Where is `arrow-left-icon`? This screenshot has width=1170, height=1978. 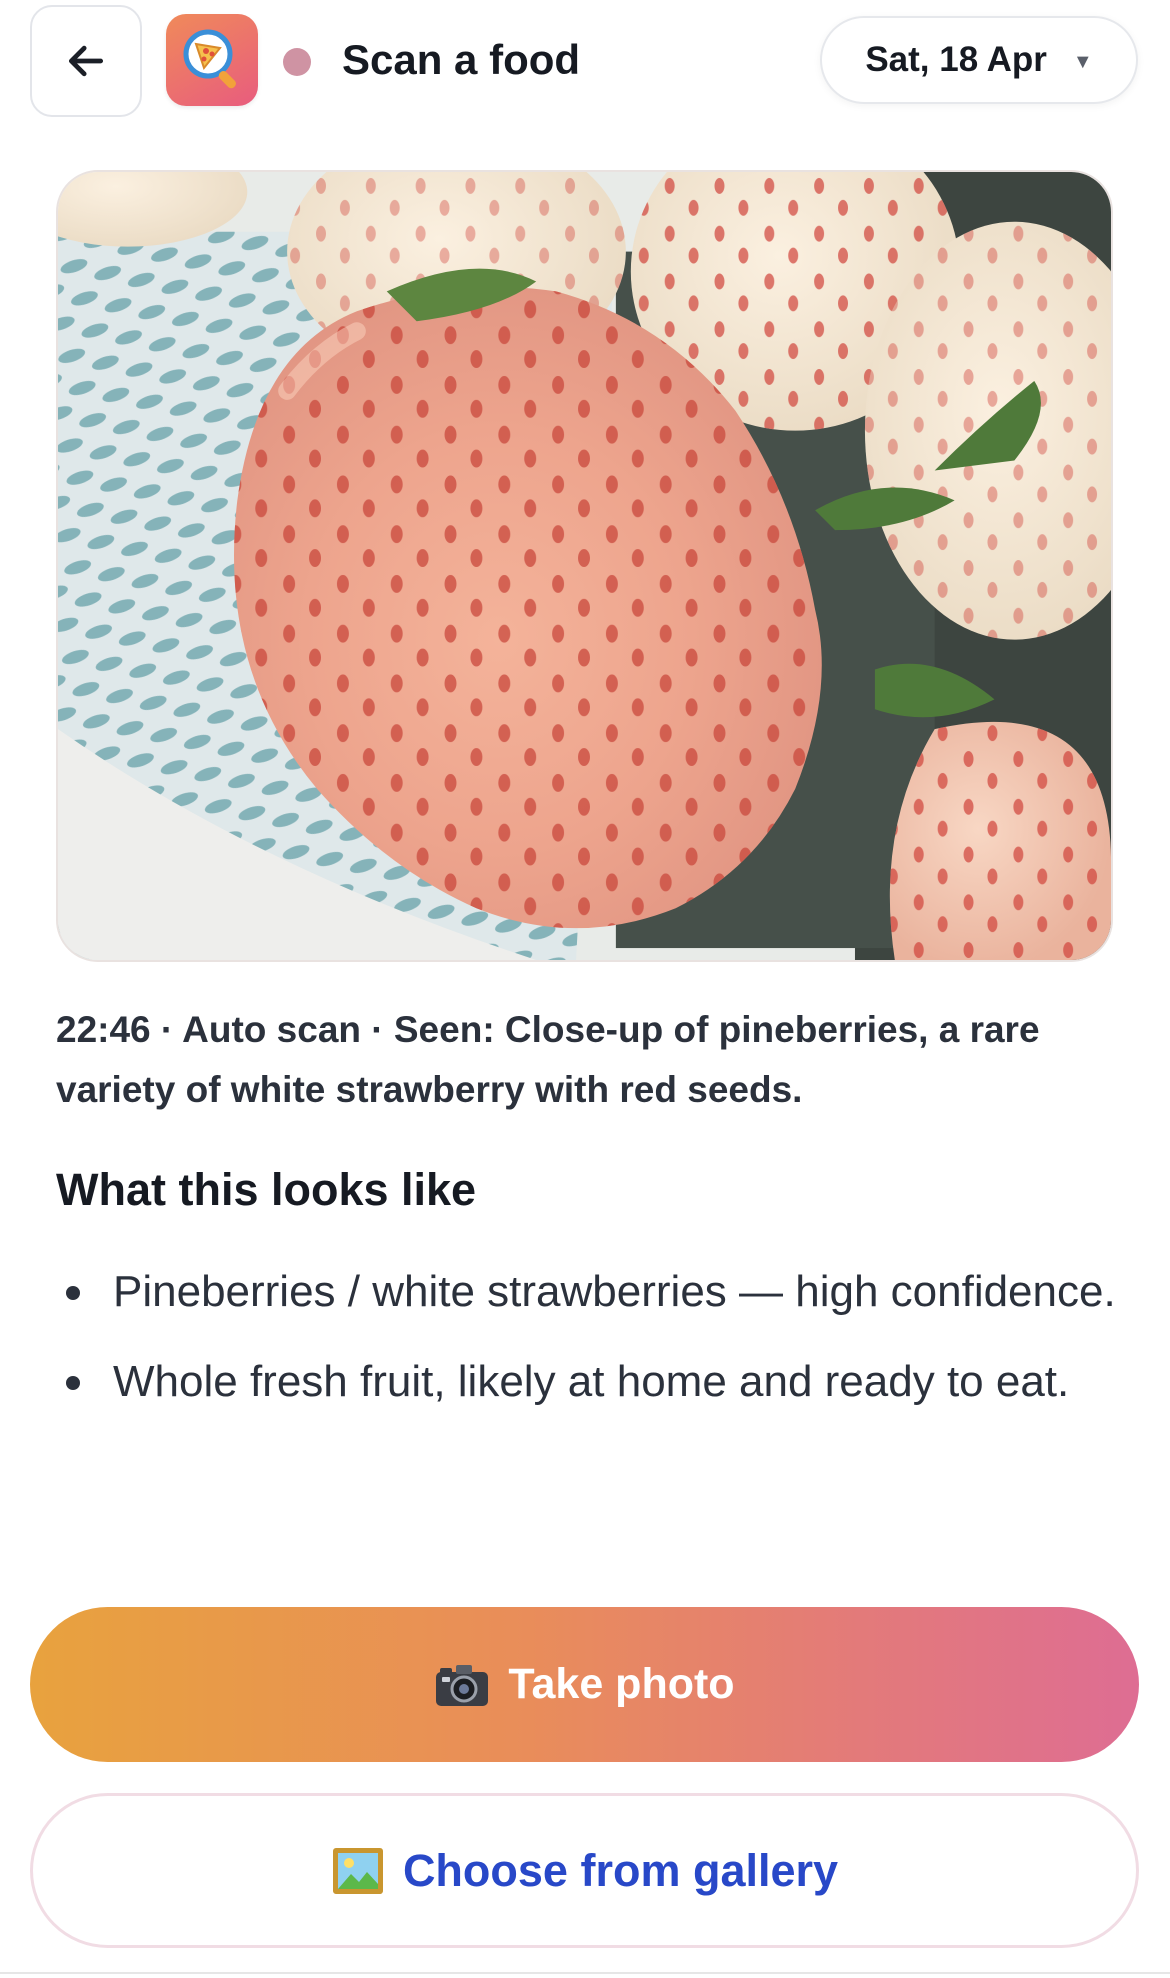 arrow-left-icon is located at coordinates (86, 61).